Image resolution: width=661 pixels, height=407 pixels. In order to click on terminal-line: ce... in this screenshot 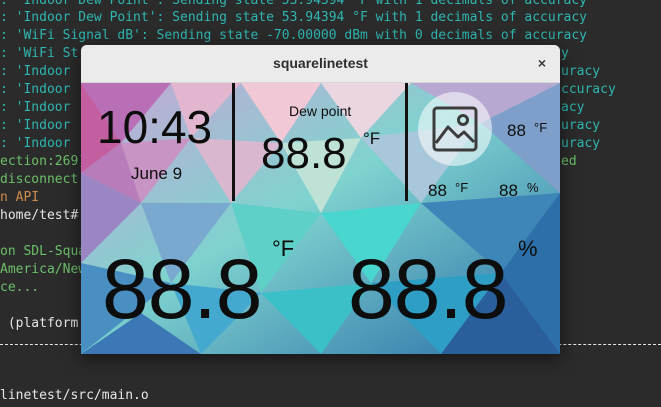, I will do `click(20, 287)`.